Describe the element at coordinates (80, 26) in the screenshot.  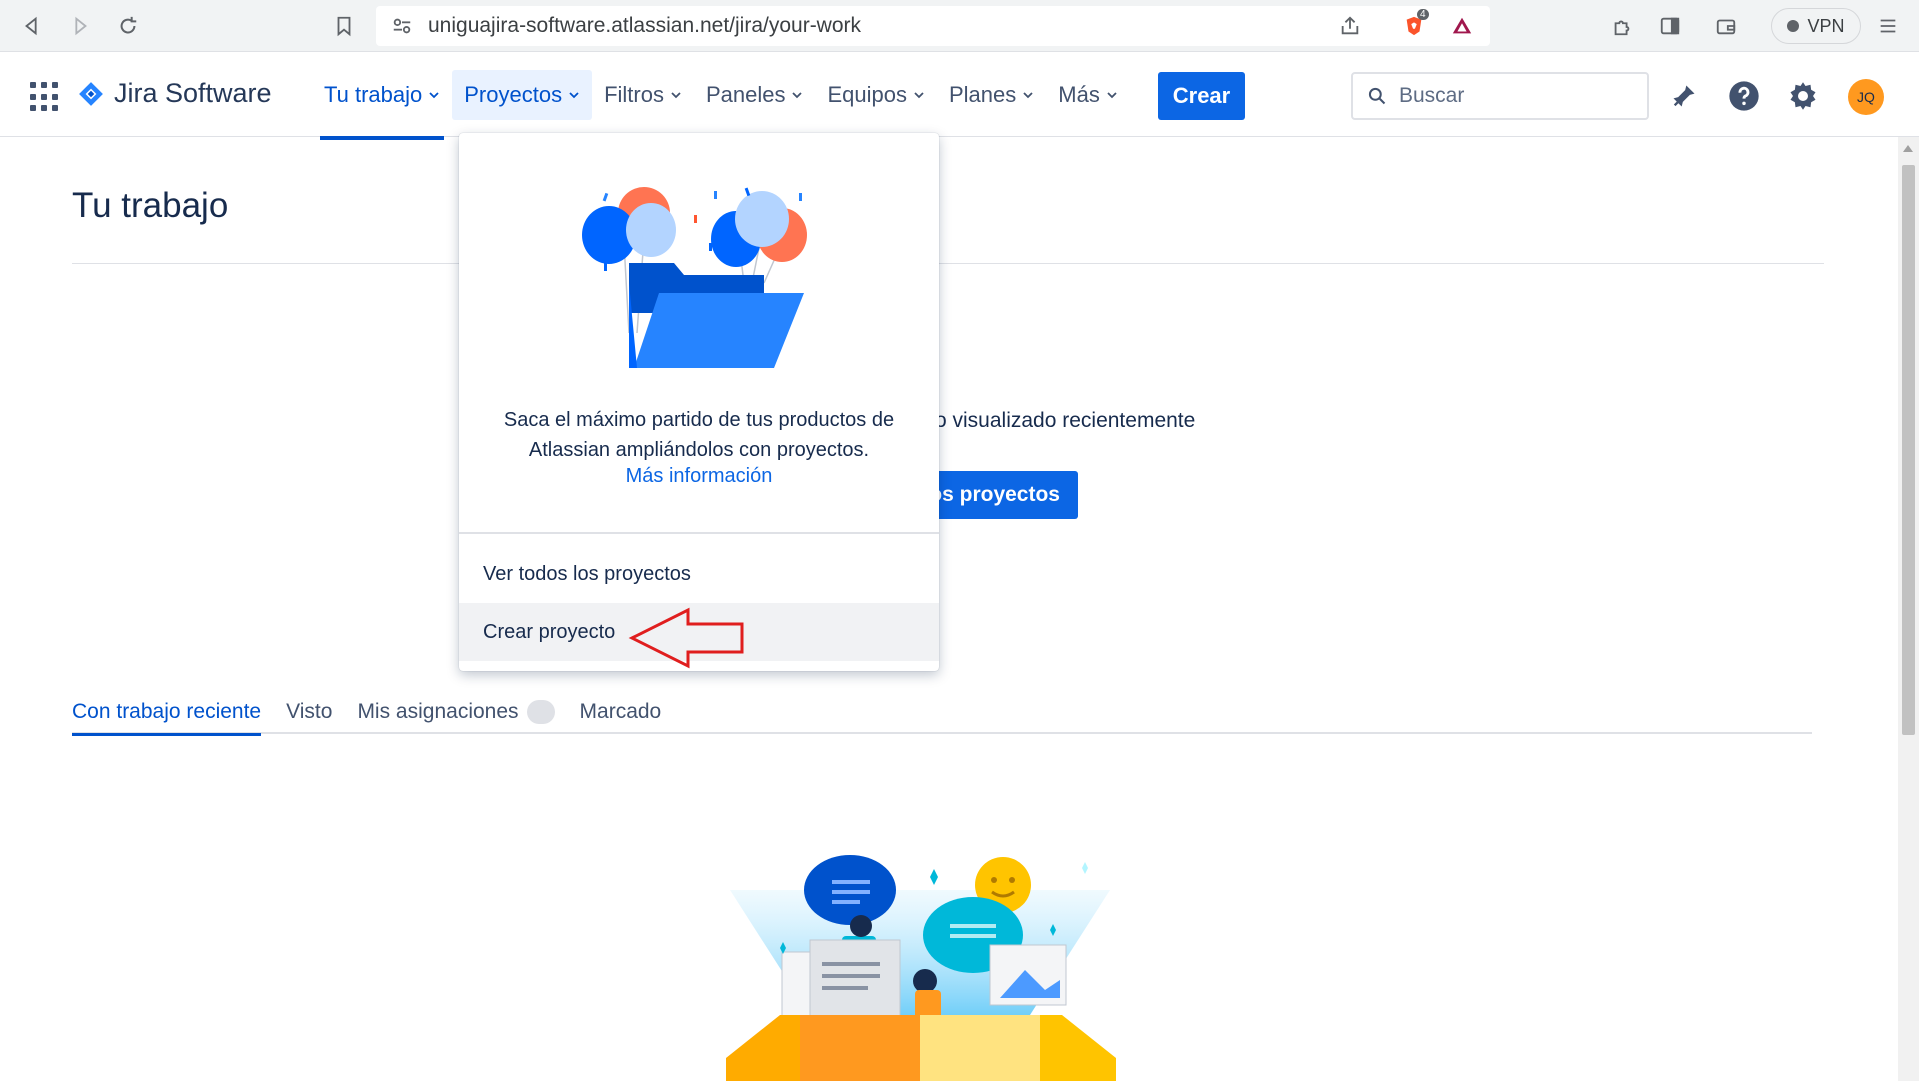
I see `forward-icon` at that location.